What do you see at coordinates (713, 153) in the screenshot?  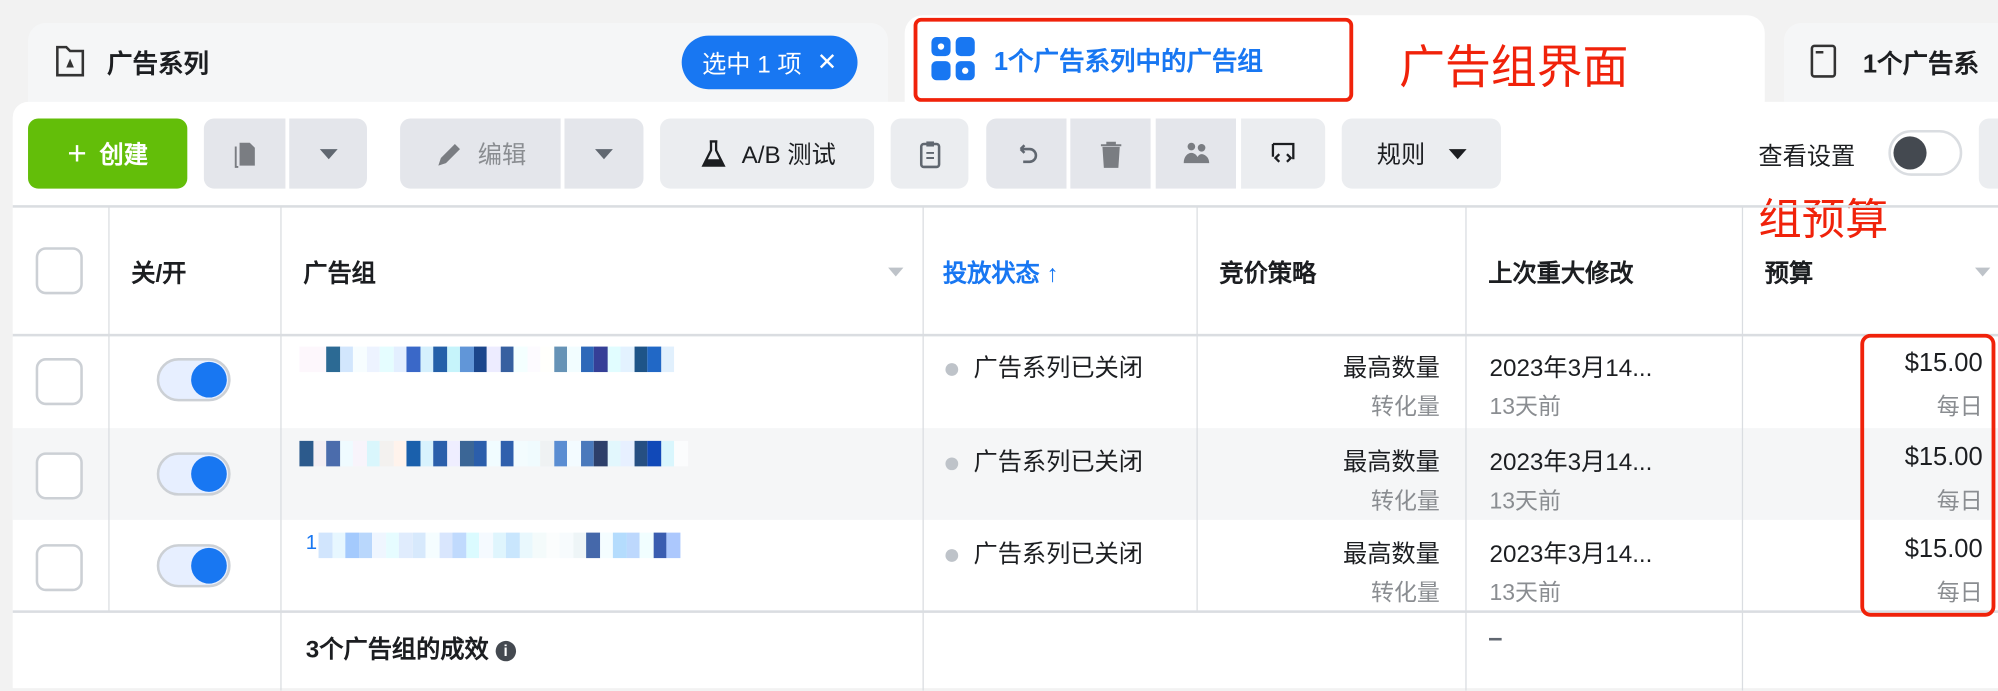 I see `flask-icon` at bounding box center [713, 153].